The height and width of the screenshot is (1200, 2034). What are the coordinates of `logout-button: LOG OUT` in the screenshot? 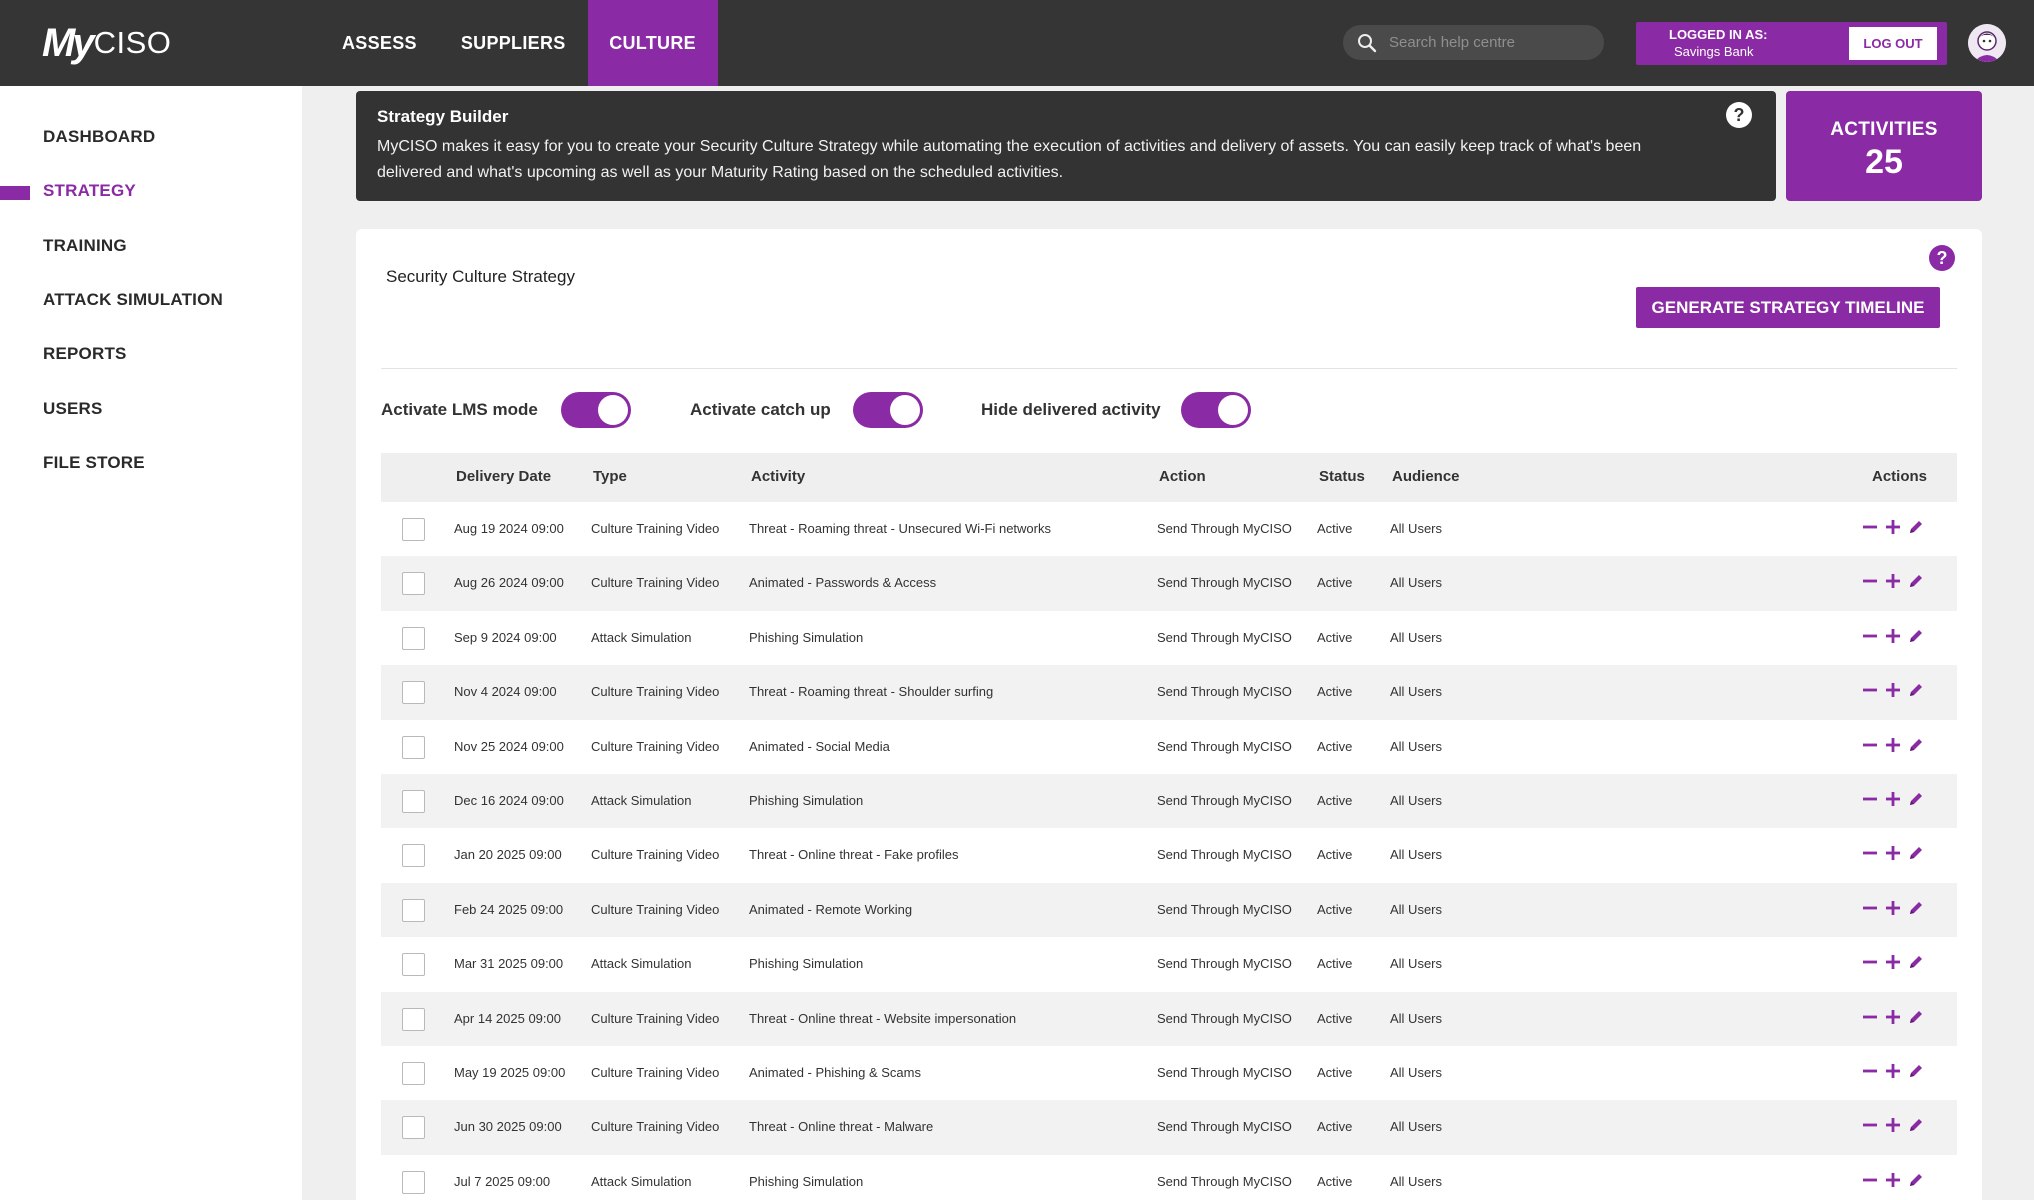 It's located at (1893, 43).